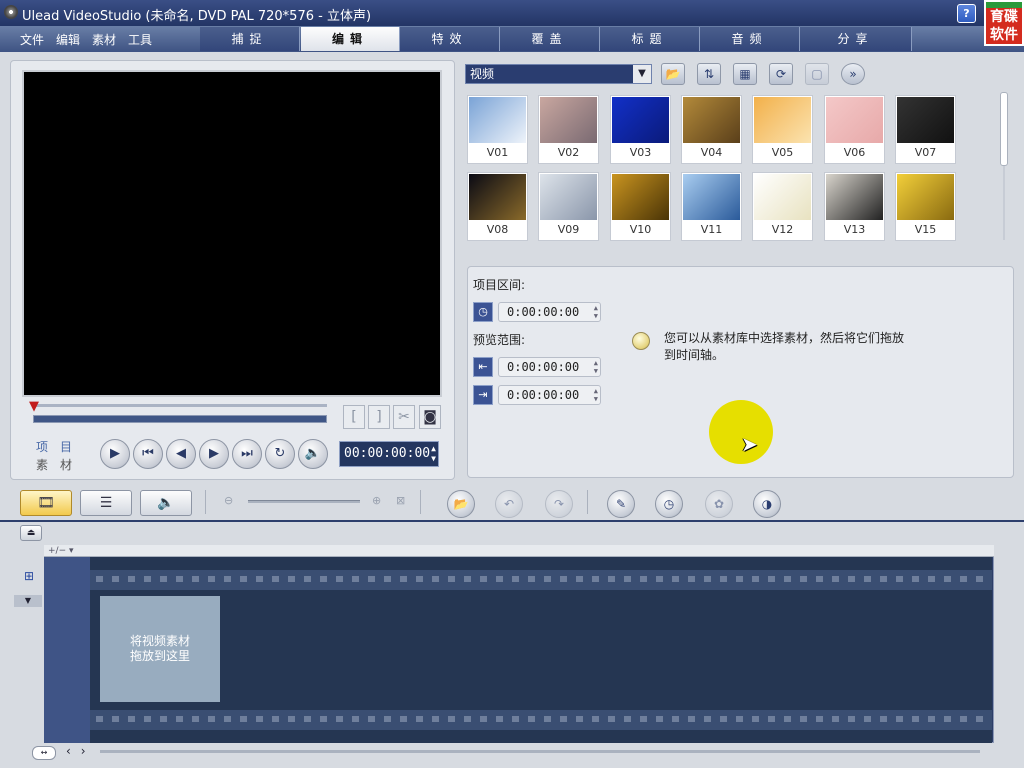 This screenshot has height=768, width=1024. Describe the element at coordinates (549, 312) in the screenshot. I see `project-duration-field: 0:00:00:00 ▲ ▼` at that location.